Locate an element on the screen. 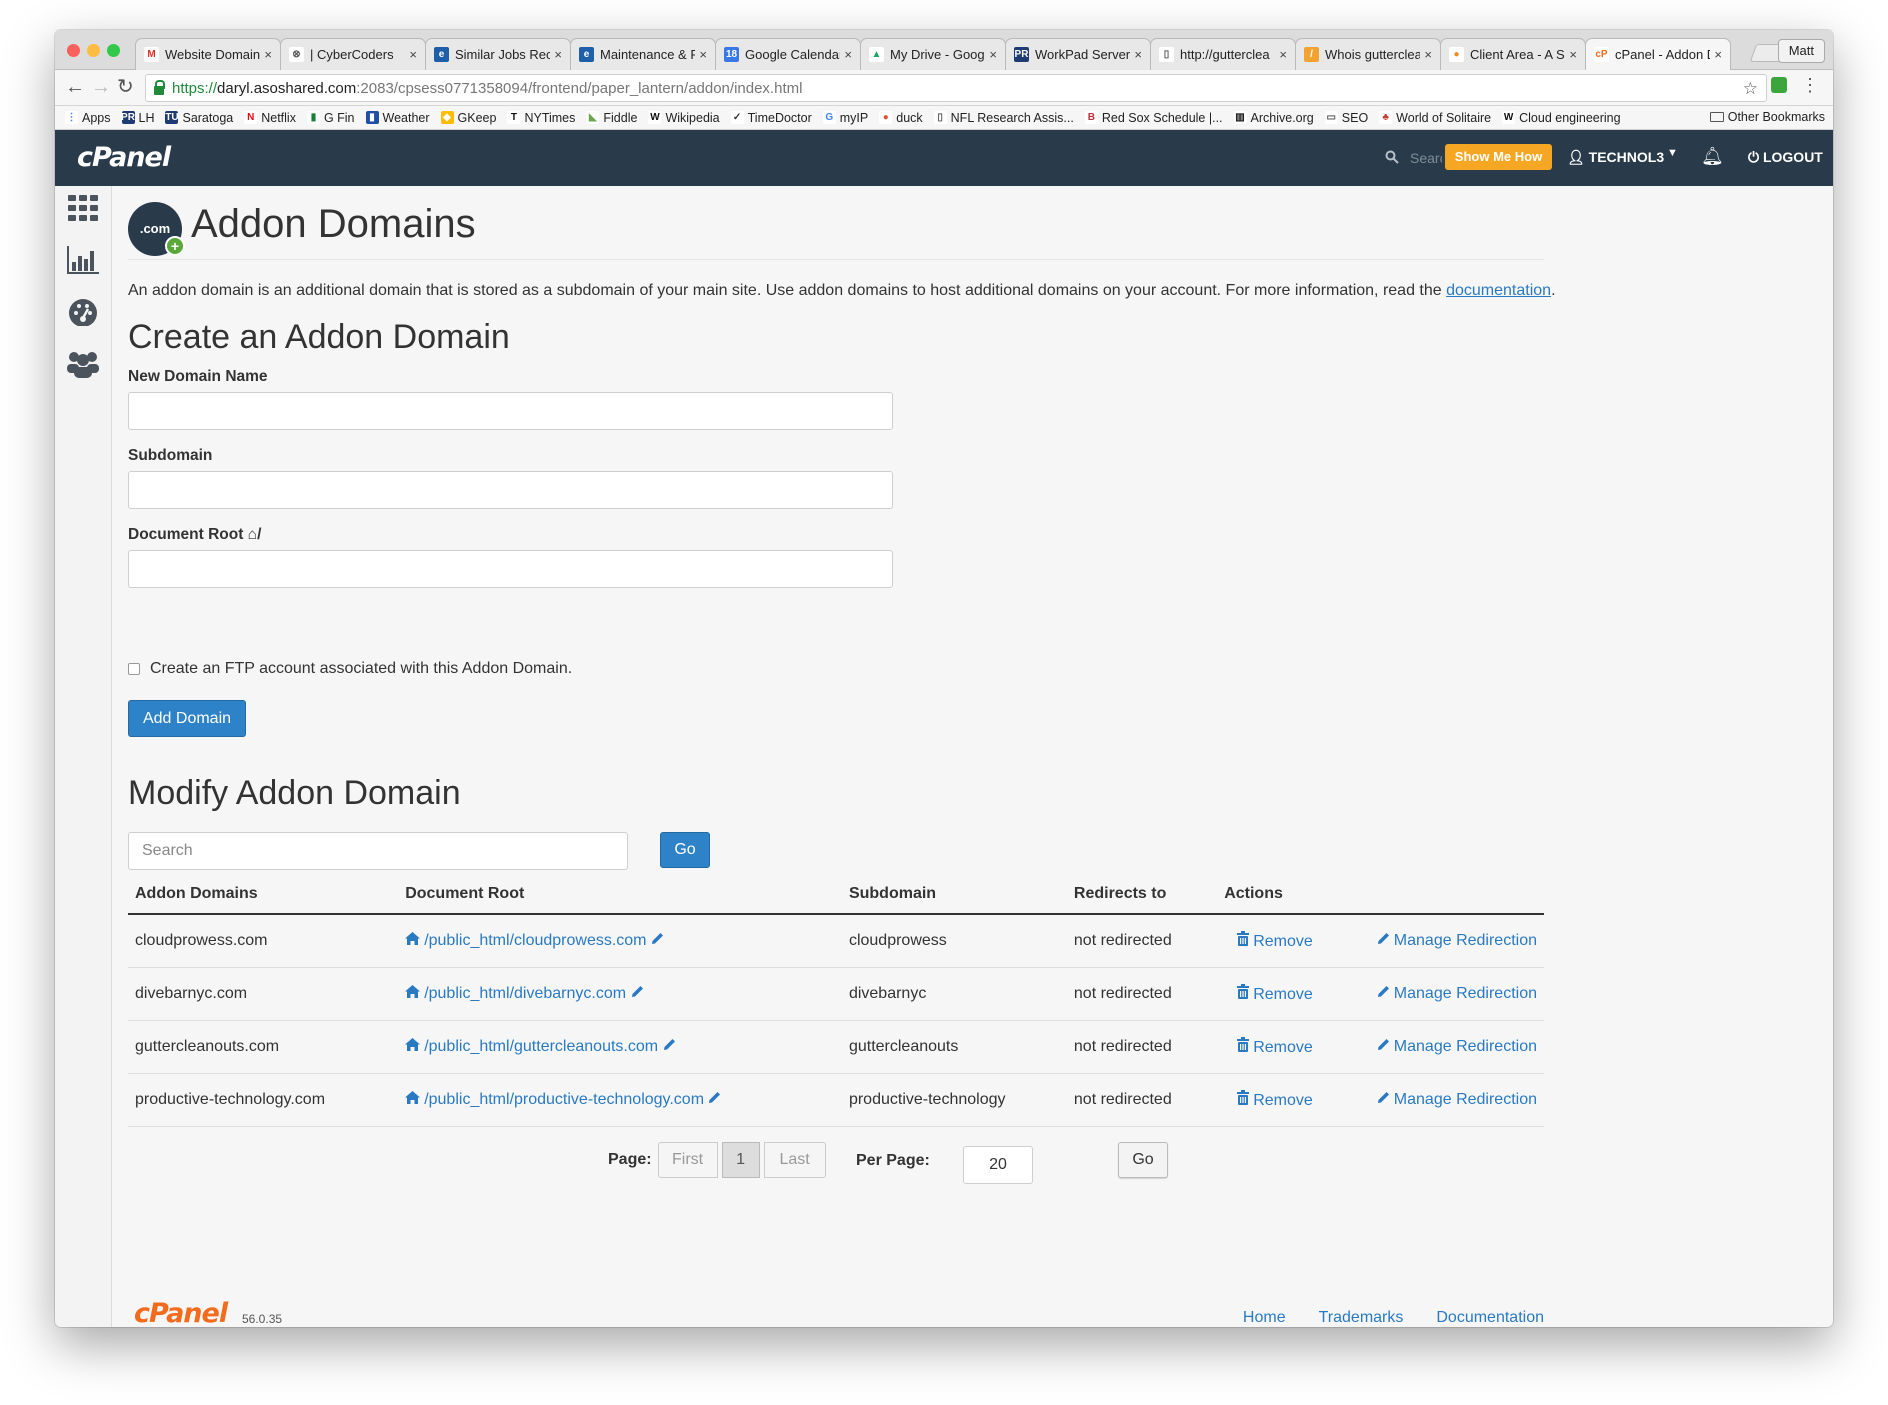 This screenshot has height=1405, width=1888. col-addon-domains: Addon Domains is located at coordinates (263, 894).